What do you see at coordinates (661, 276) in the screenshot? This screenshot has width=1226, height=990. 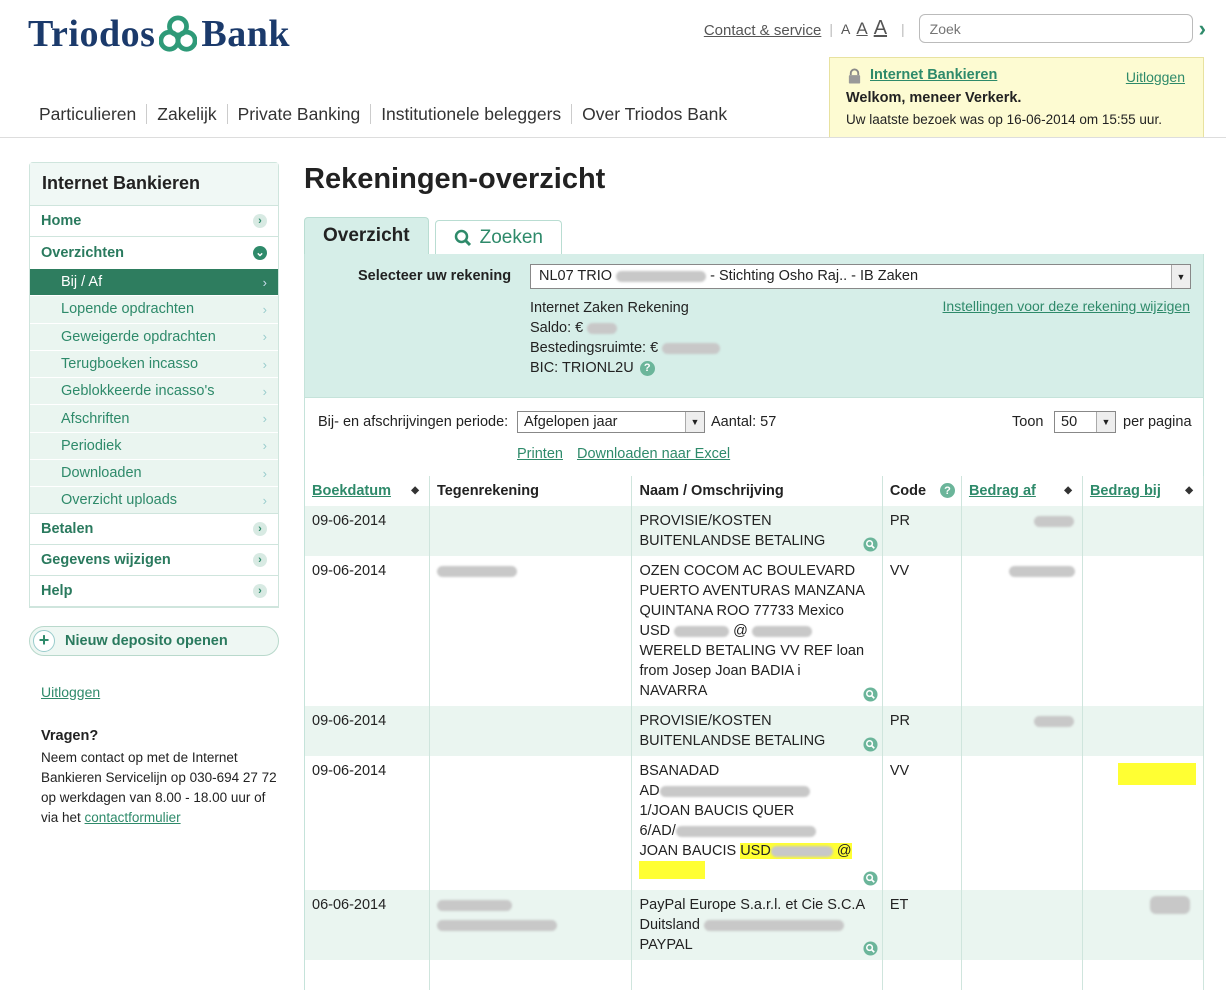 I see `redacted-account-number` at bounding box center [661, 276].